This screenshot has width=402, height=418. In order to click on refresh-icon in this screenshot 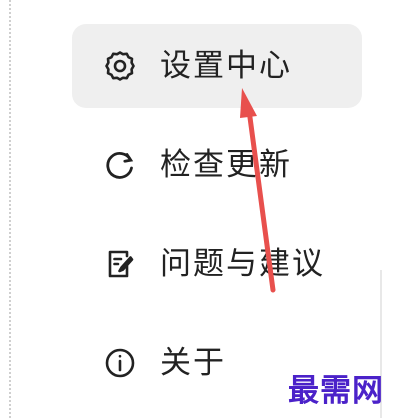, I will do `click(120, 165)`.